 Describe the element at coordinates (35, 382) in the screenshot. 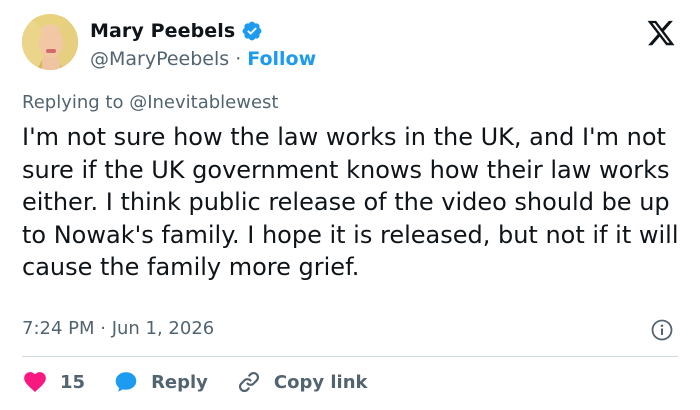

I see `heart-icon` at that location.